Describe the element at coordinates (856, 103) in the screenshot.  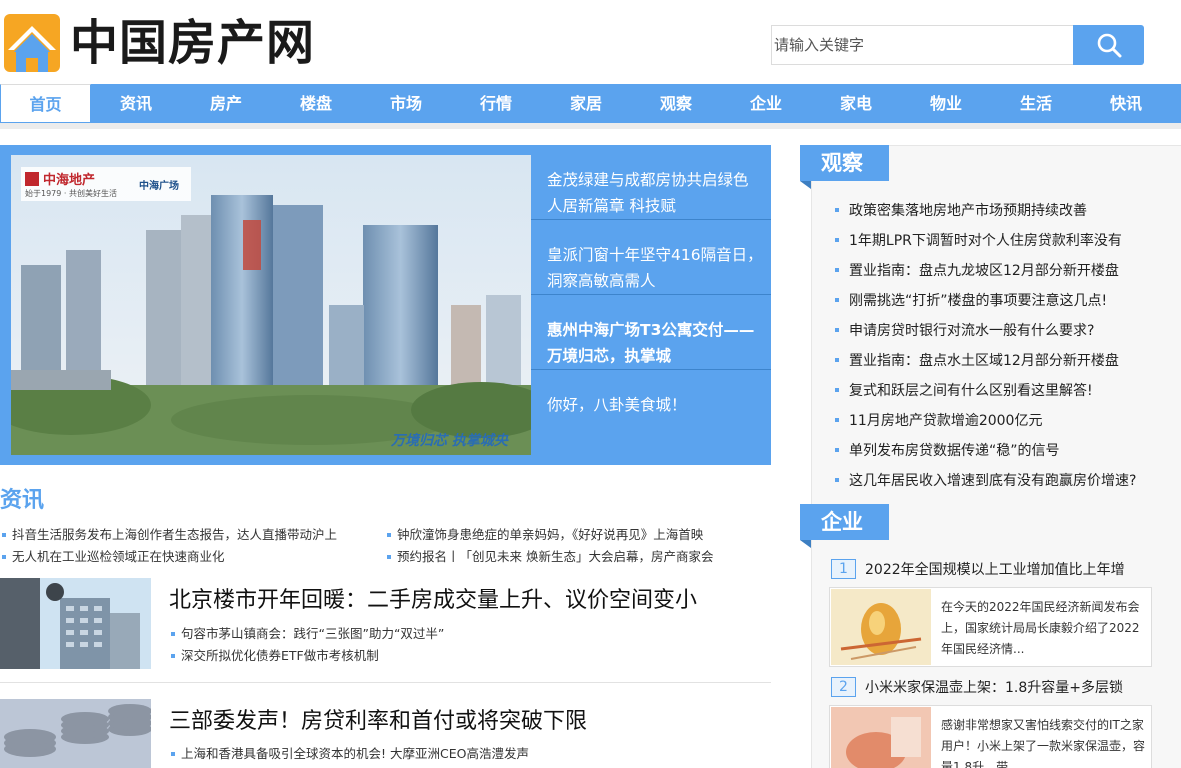
I see `nav-item-appliances: 家电` at that location.